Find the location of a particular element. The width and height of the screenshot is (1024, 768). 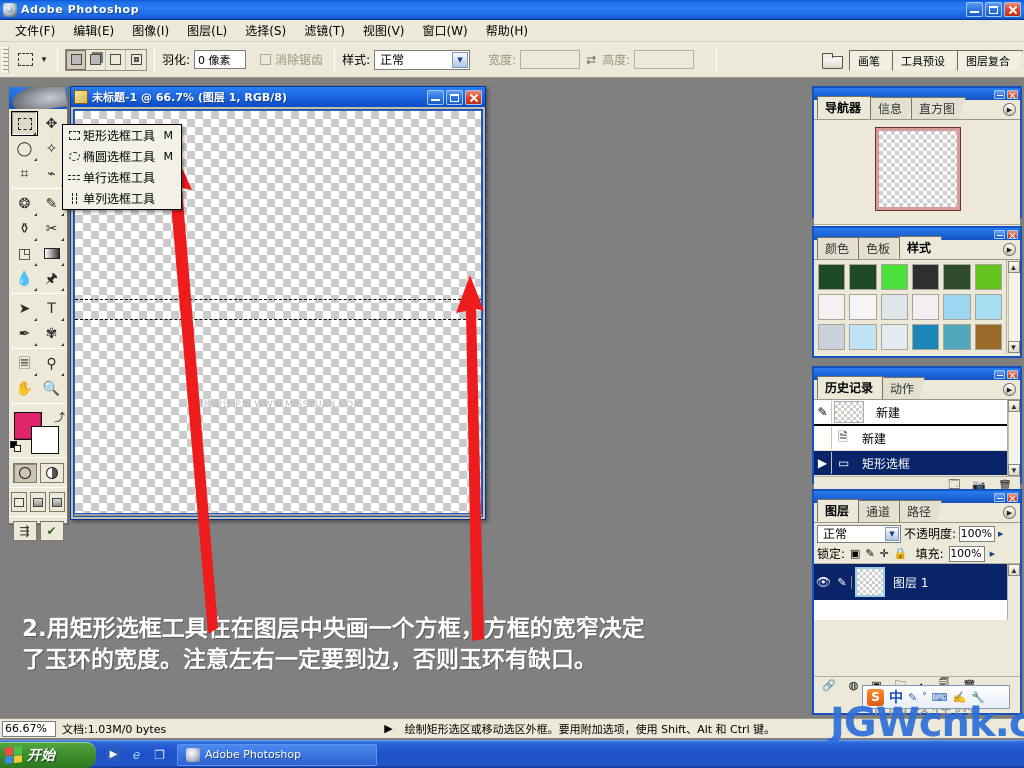

lock-position-move-icon: ✛ is located at coordinates (884, 553).